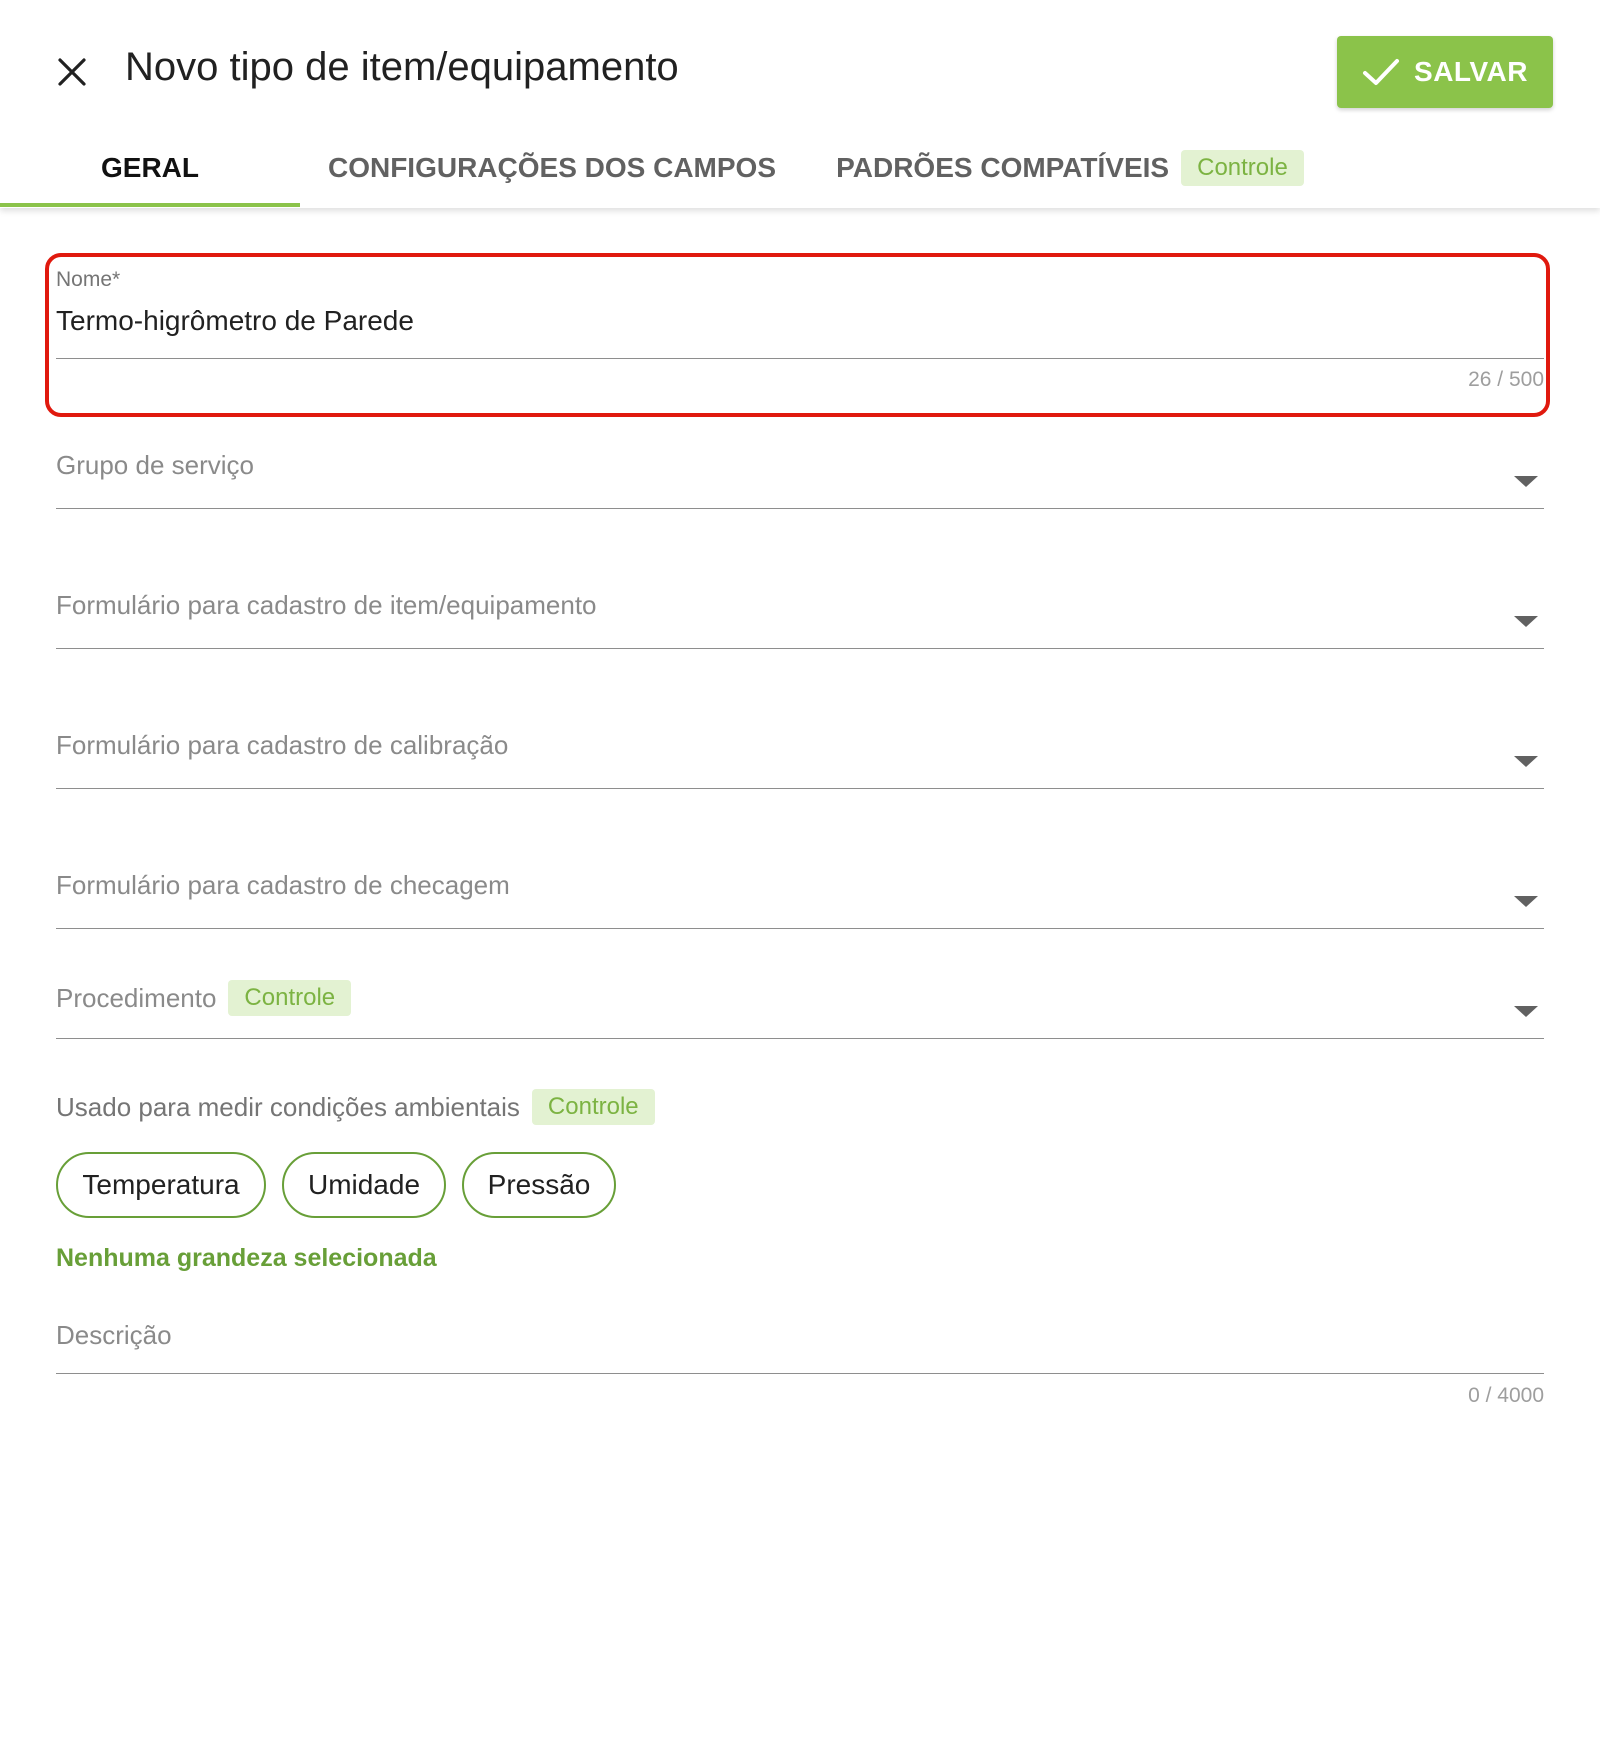 The image size is (1600, 1744). Describe the element at coordinates (235, 321) in the screenshot. I see `nome-input: Termo-higrômetro de Parede` at that location.